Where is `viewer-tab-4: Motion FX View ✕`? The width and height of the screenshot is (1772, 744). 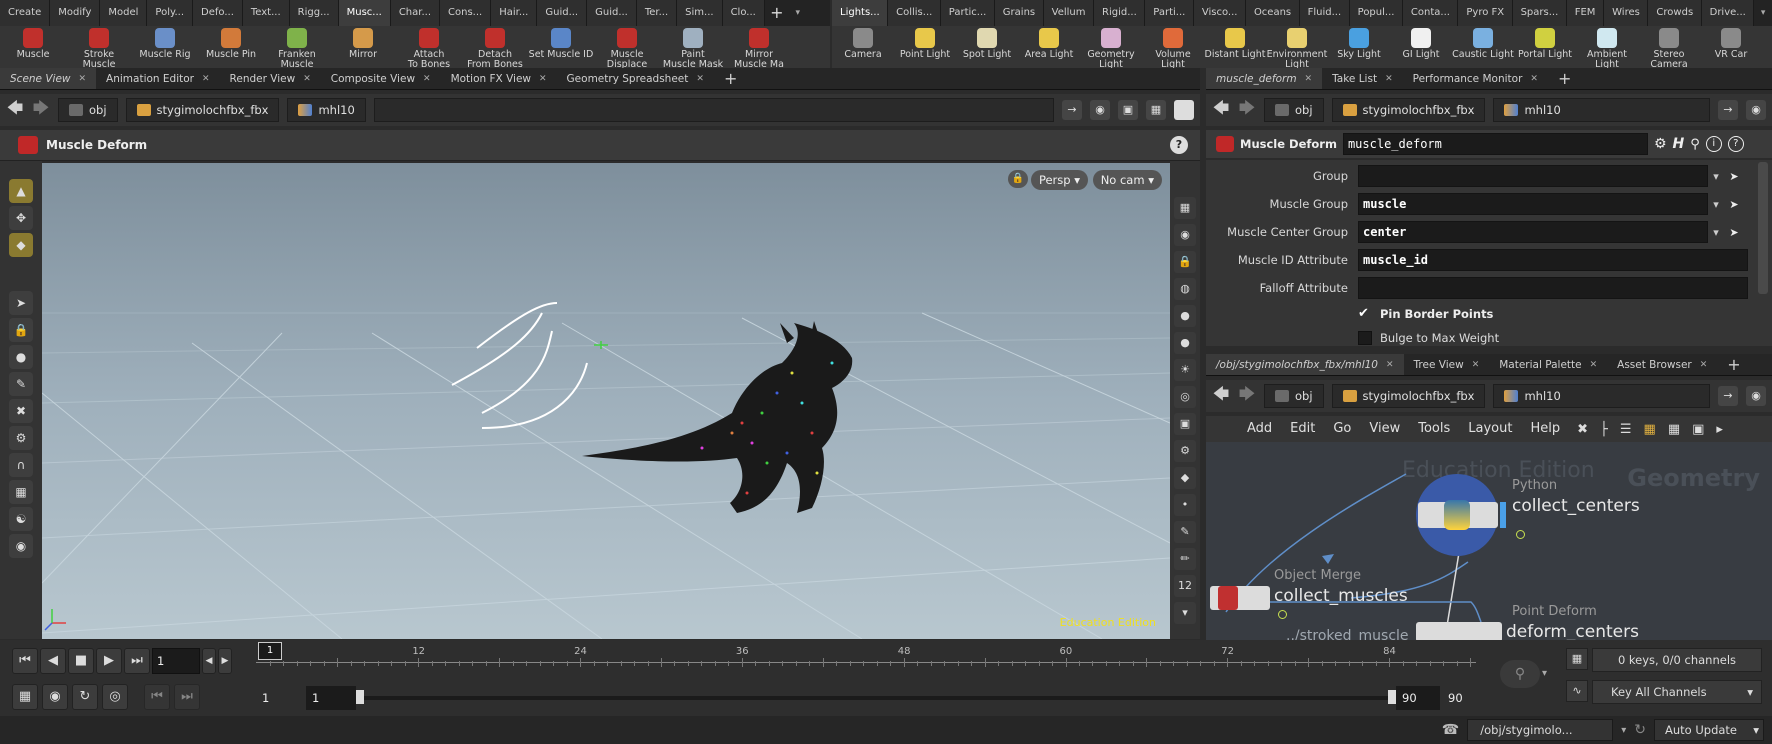 viewer-tab-4: Motion FX View ✕ is located at coordinates (499, 78).